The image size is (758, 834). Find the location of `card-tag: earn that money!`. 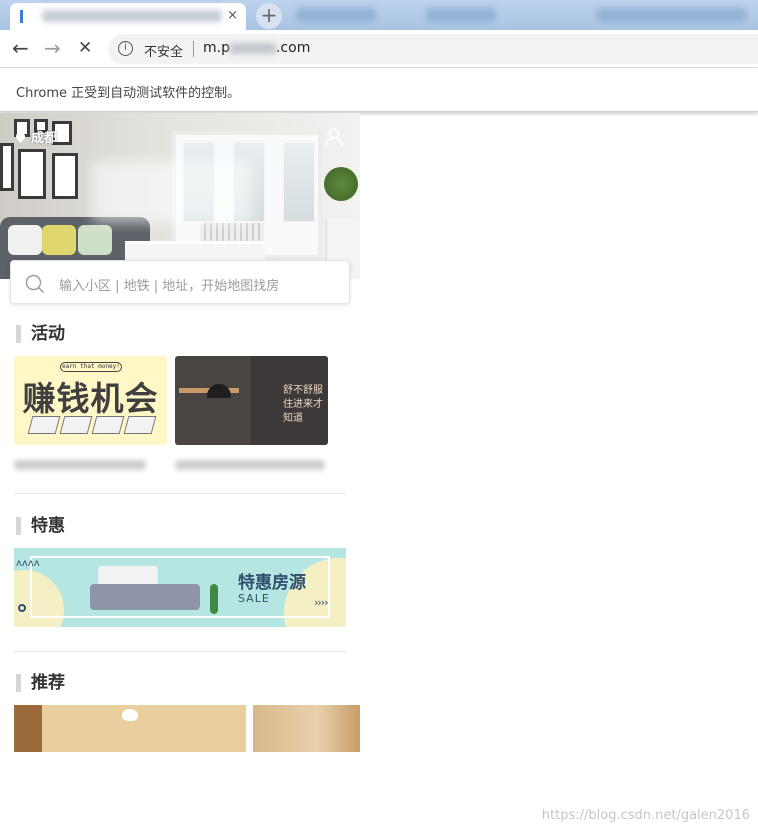

card-tag: earn that money! is located at coordinates (91, 367).